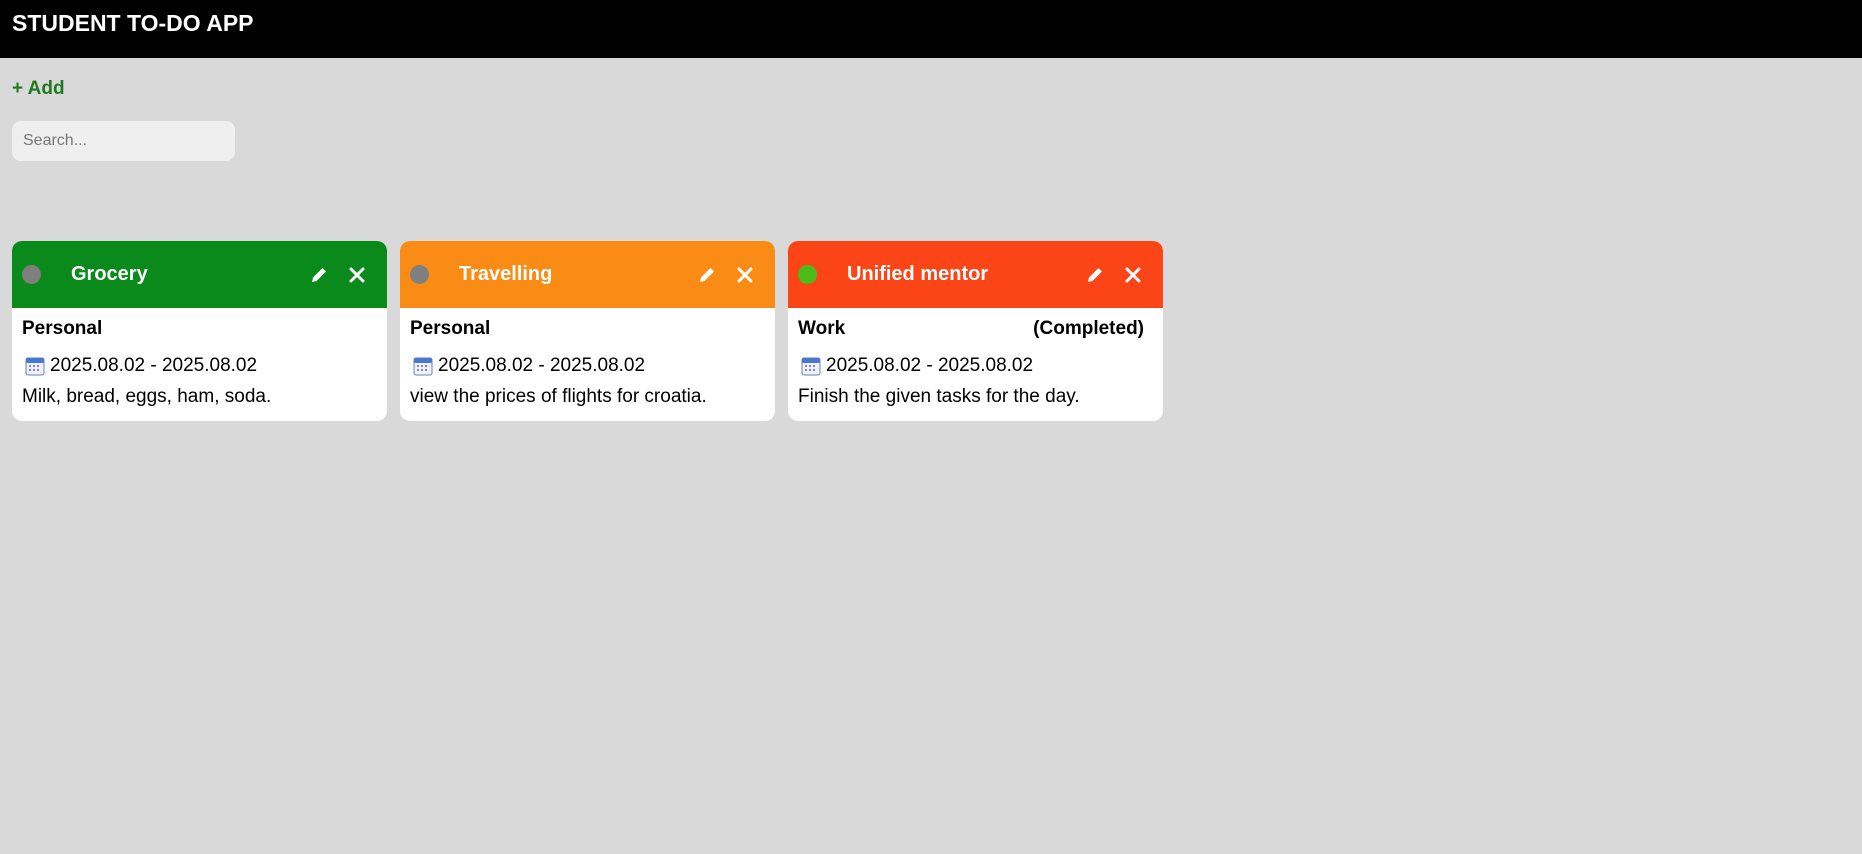 The image size is (1862, 854). What do you see at coordinates (506, 274) in the screenshot?
I see `task-title: Travelling` at bounding box center [506, 274].